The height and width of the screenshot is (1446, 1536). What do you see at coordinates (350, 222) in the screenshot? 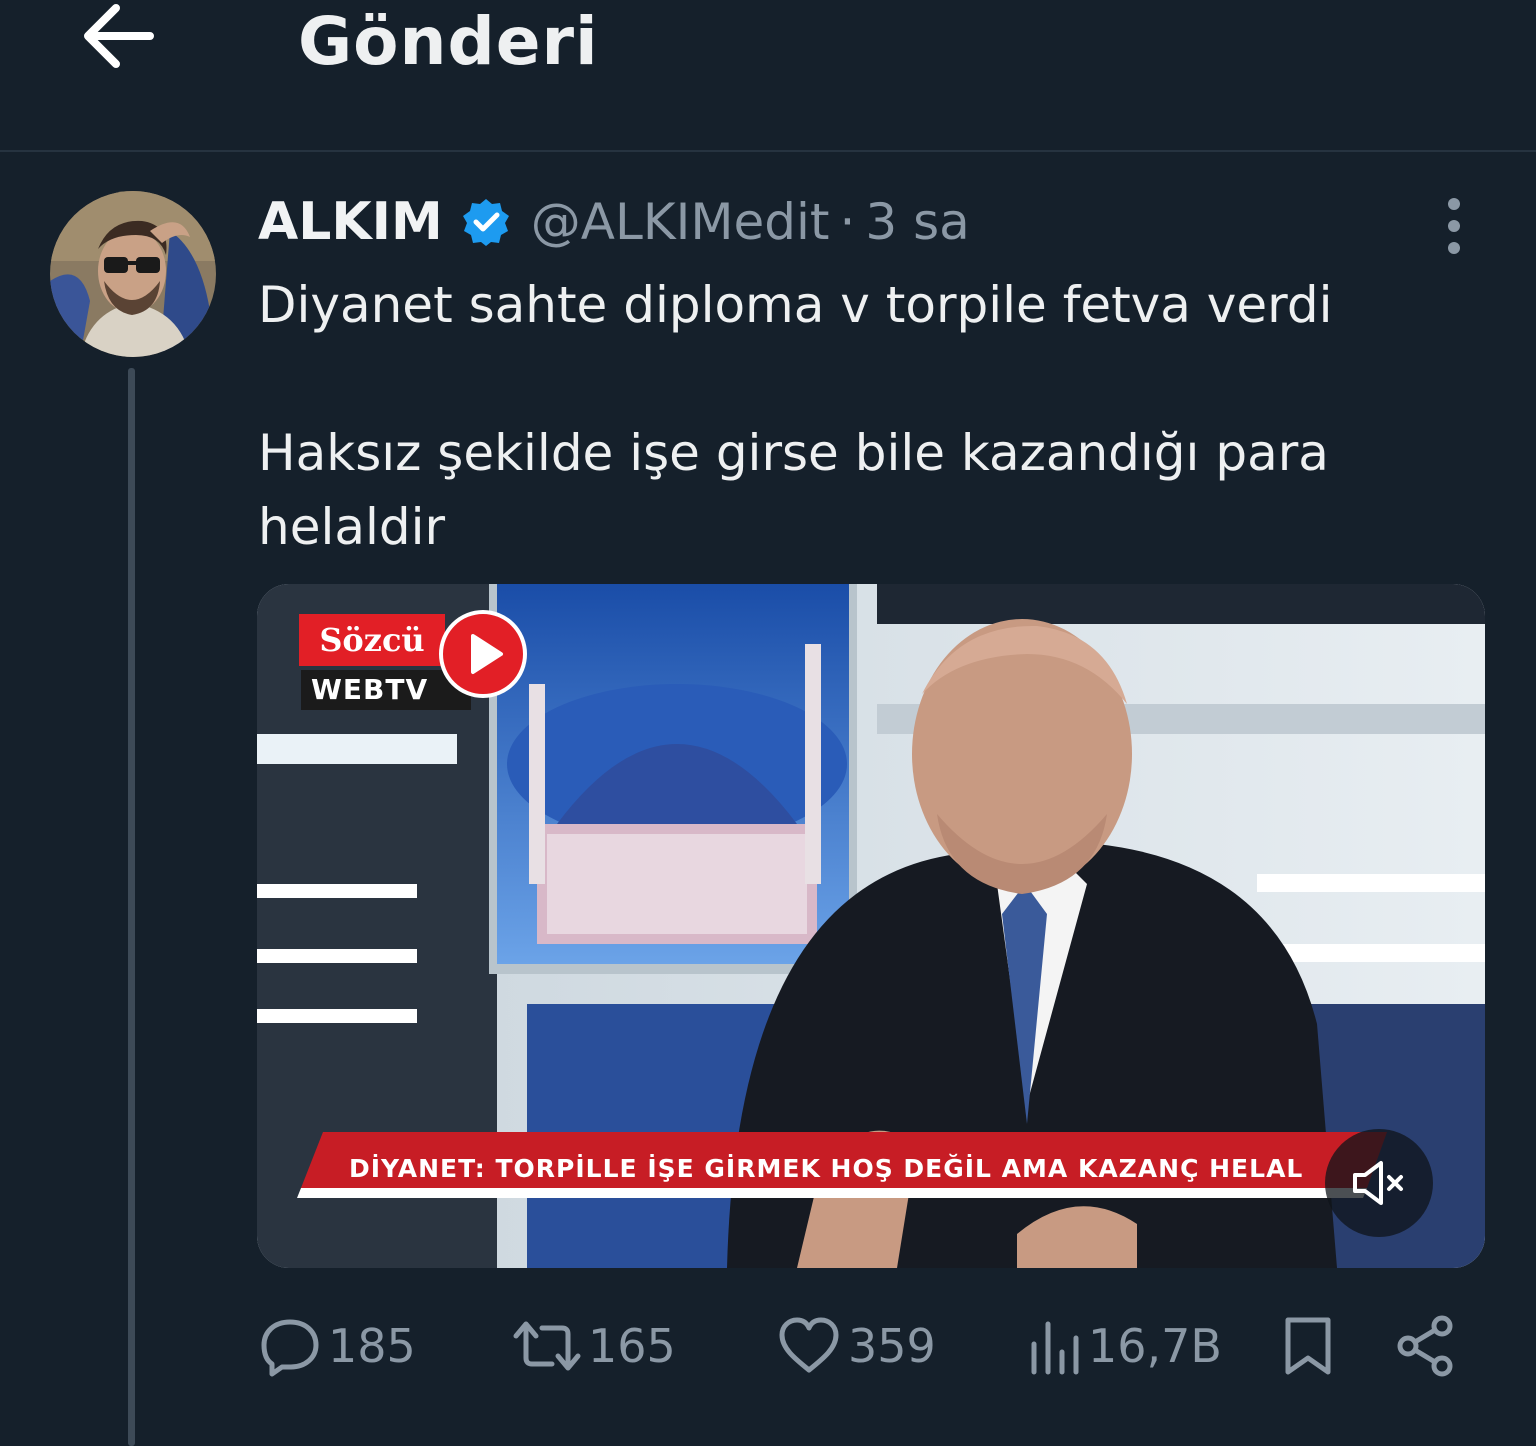
I see `author-display-name: ALKIM` at bounding box center [350, 222].